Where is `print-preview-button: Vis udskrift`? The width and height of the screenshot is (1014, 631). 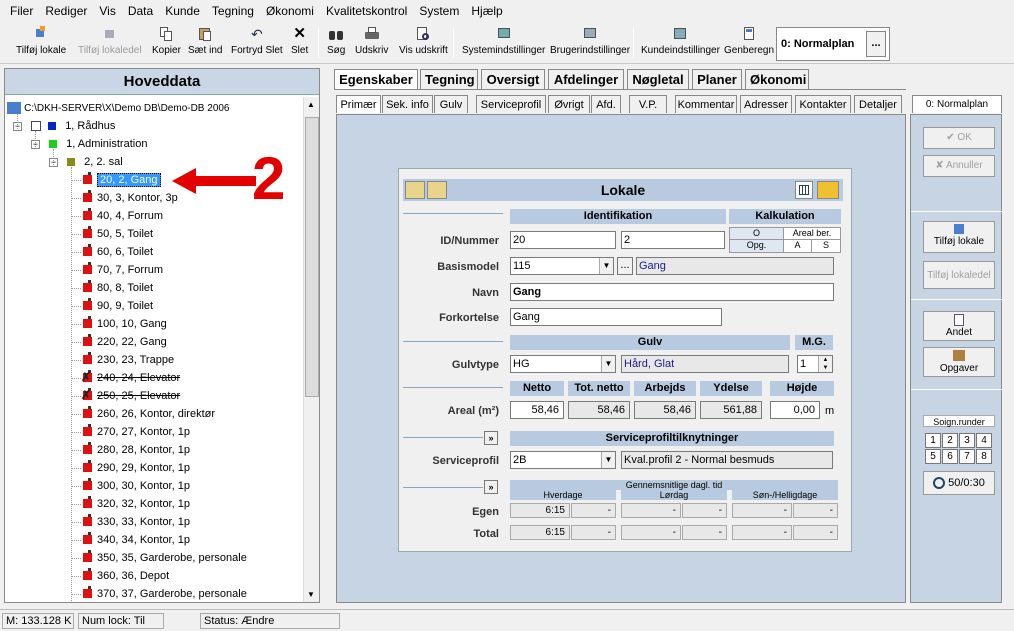 print-preview-button: Vis udskrift is located at coordinates (423, 43).